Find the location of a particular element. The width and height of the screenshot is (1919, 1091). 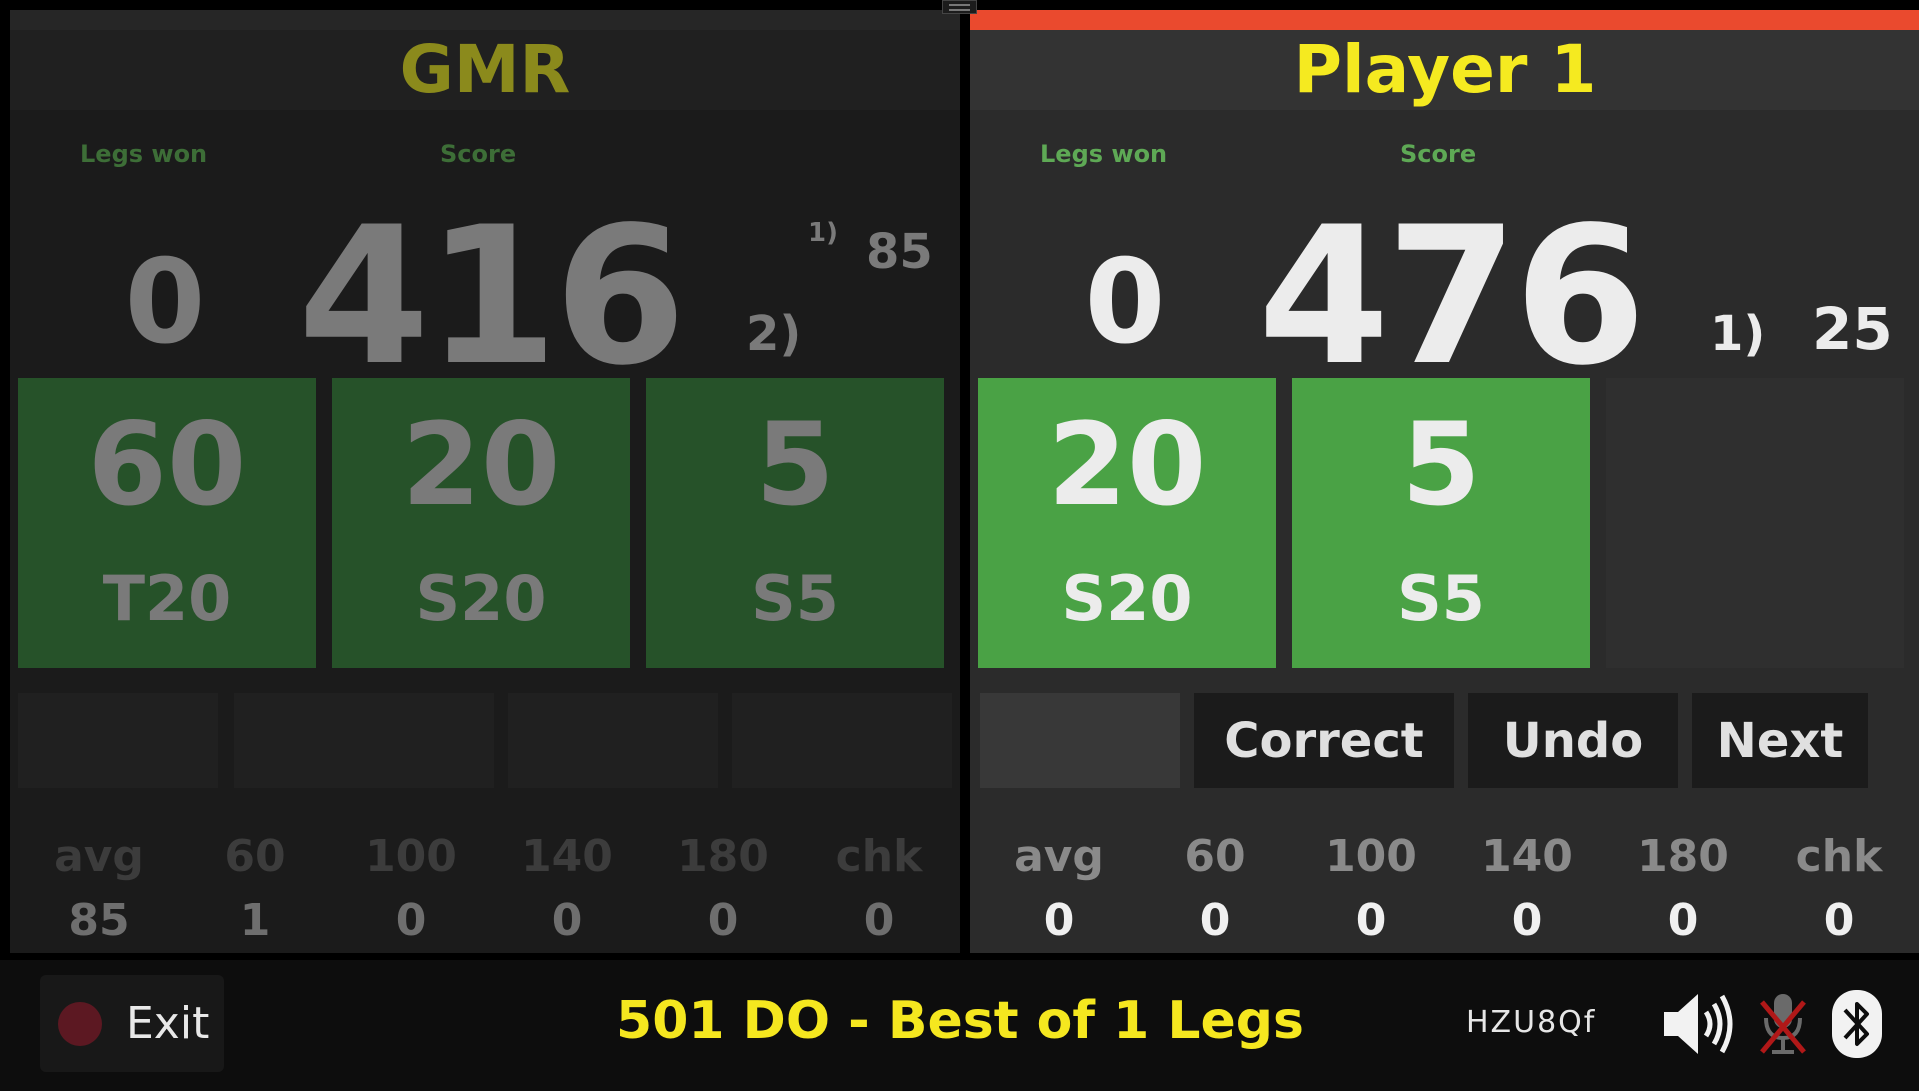

player-name-text: GMR is located at coordinates (485, 69).